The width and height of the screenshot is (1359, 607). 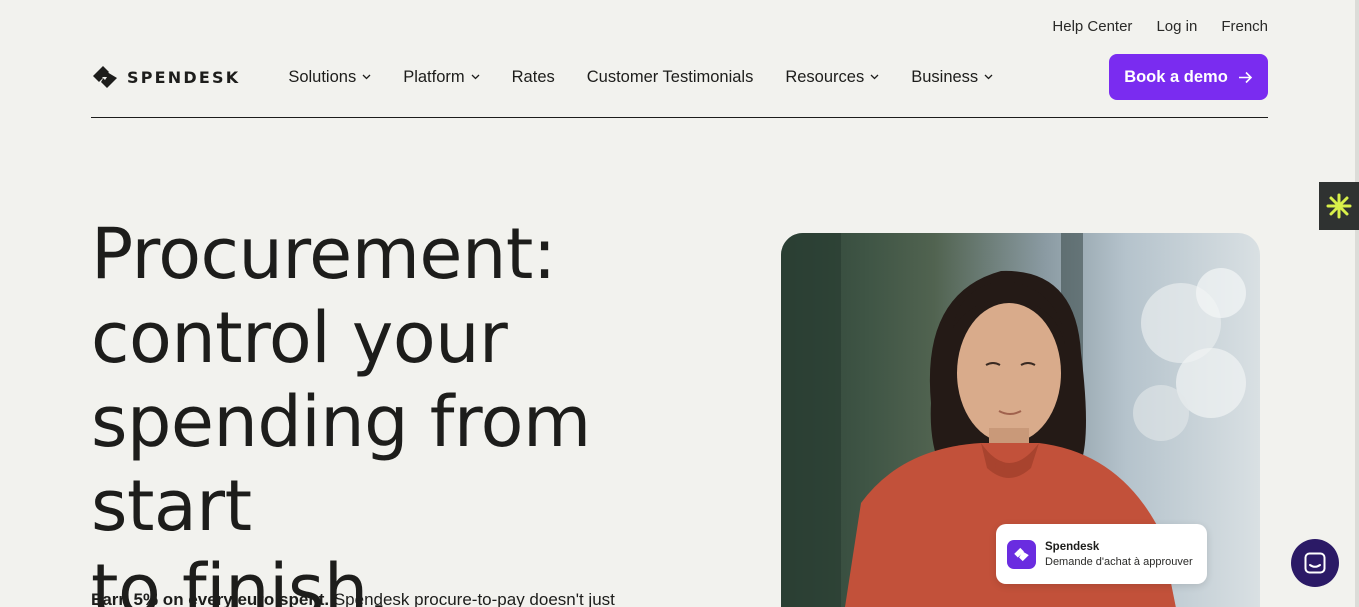 I want to click on nav-item-label: Solutions, so click(x=322, y=76).